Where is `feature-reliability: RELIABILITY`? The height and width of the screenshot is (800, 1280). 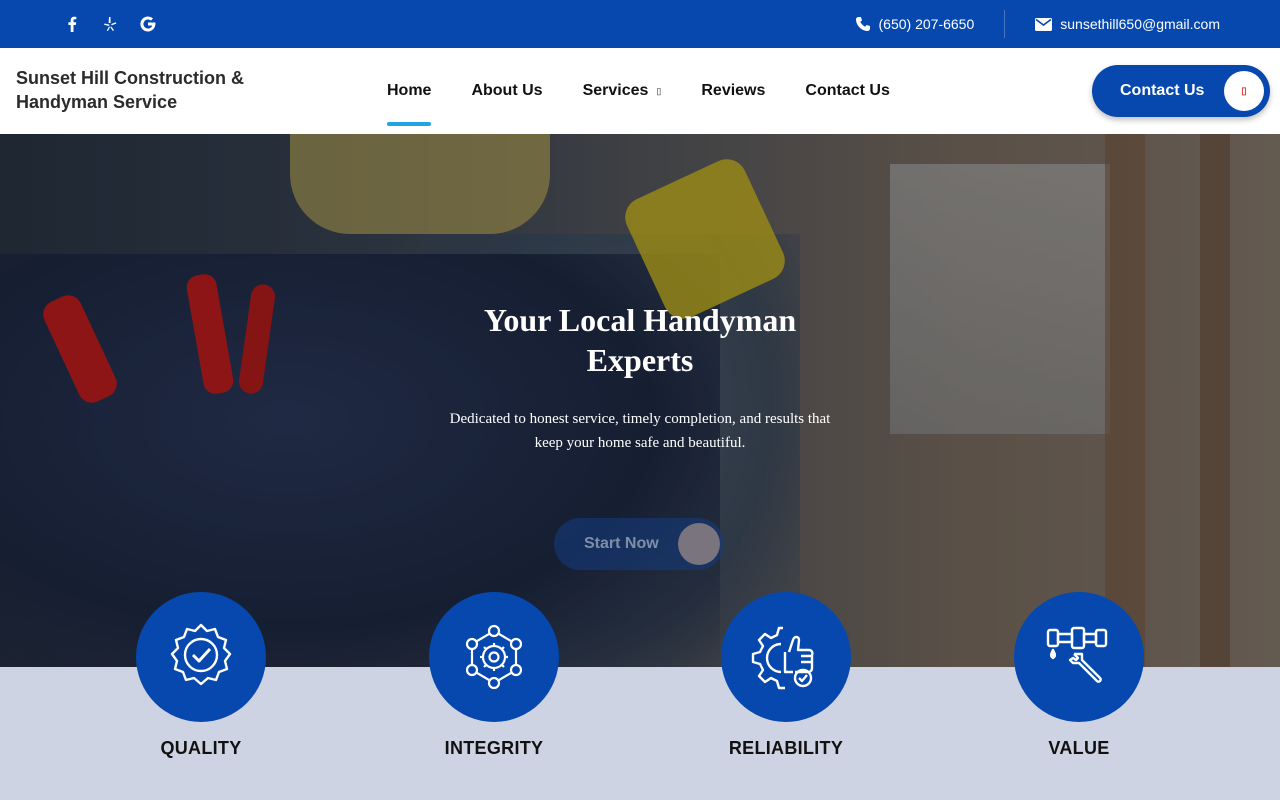 feature-reliability: RELIABILITY is located at coordinates (786, 675).